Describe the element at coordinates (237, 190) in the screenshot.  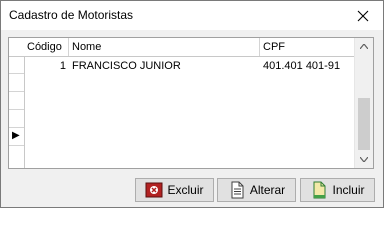
I see `document-edit-icon` at that location.